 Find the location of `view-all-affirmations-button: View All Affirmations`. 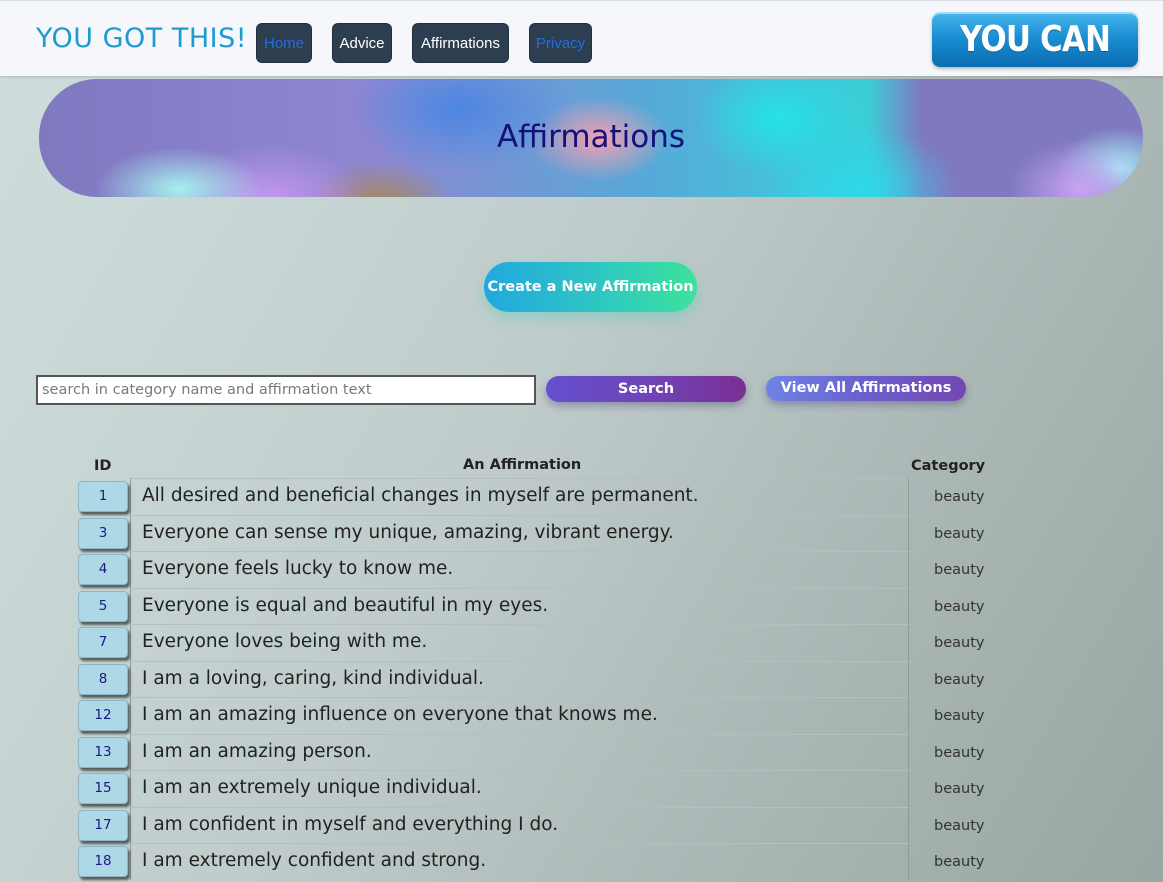

view-all-affirmations-button: View All Affirmations is located at coordinates (866, 388).